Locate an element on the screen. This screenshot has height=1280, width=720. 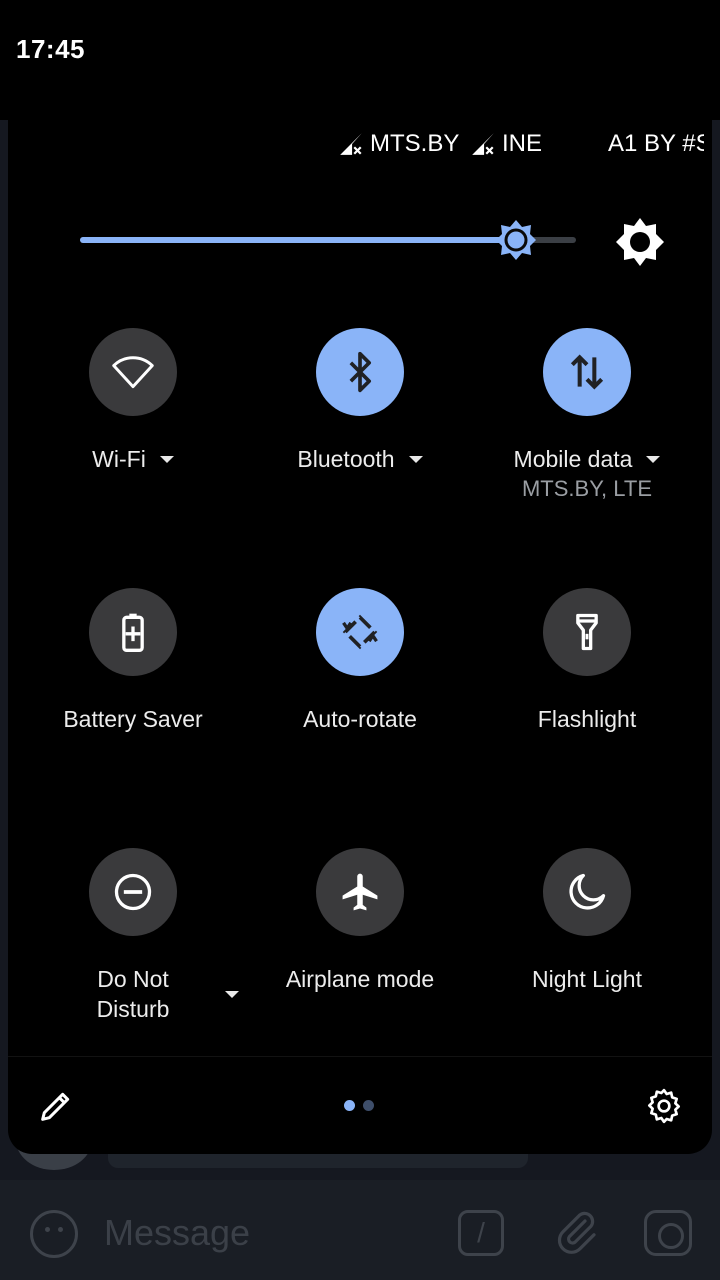
footer-divider is located at coordinates (360, 1056).